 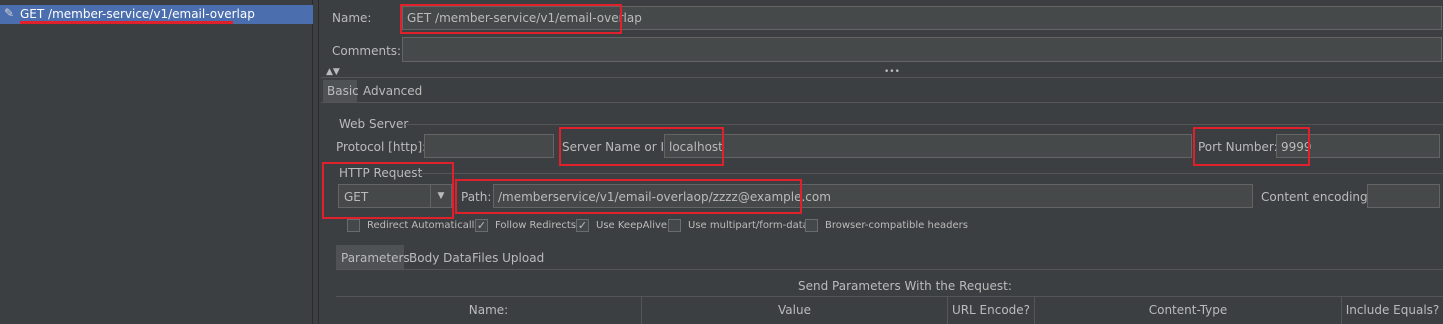 What do you see at coordinates (882, 102) in the screenshot?
I see `tab-separator` at bounding box center [882, 102].